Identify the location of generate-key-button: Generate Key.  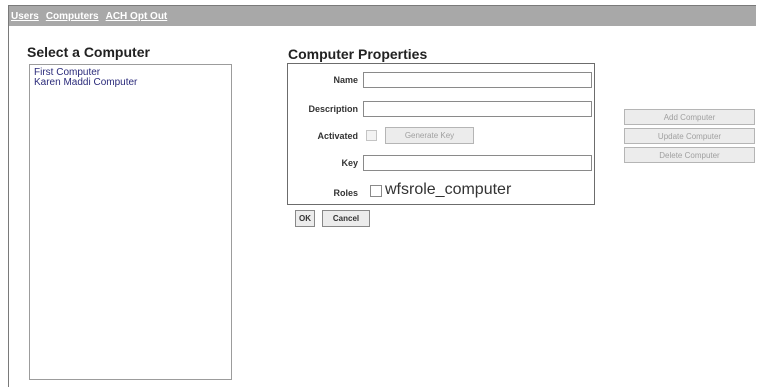
(429, 135).